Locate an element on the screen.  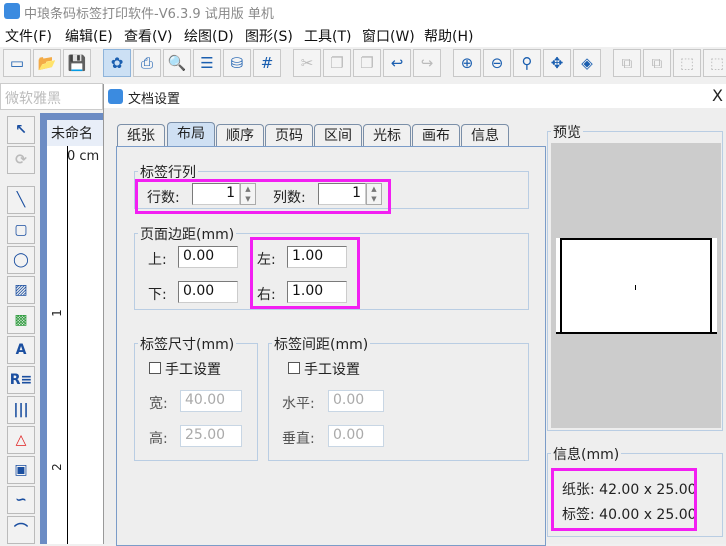
grid-icon: # is located at coordinates (267, 63).